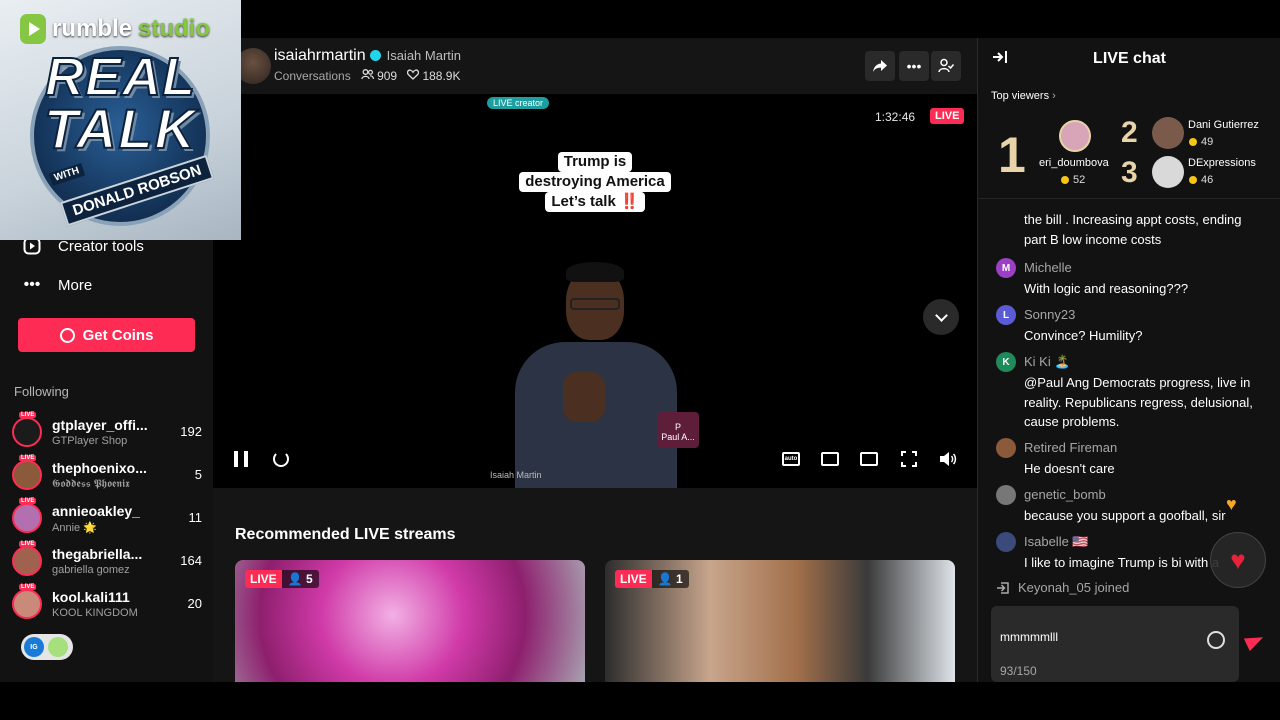  What do you see at coordinates (367, 56) in the screenshot?
I see `host-identity: isaiahrmartin Isaiah Martin` at bounding box center [367, 56].